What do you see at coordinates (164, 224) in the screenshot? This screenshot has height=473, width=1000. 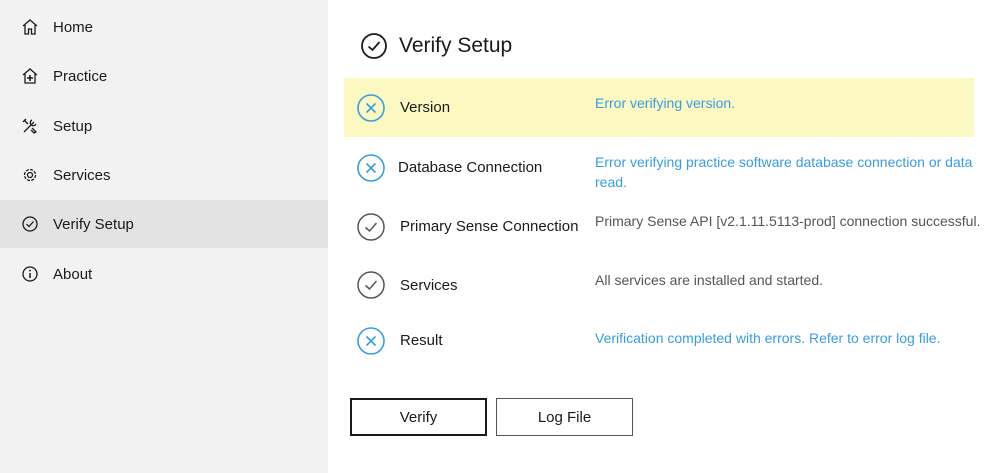 I see `sidebar-item-verify-setup: Verify Setup` at bounding box center [164, 224].